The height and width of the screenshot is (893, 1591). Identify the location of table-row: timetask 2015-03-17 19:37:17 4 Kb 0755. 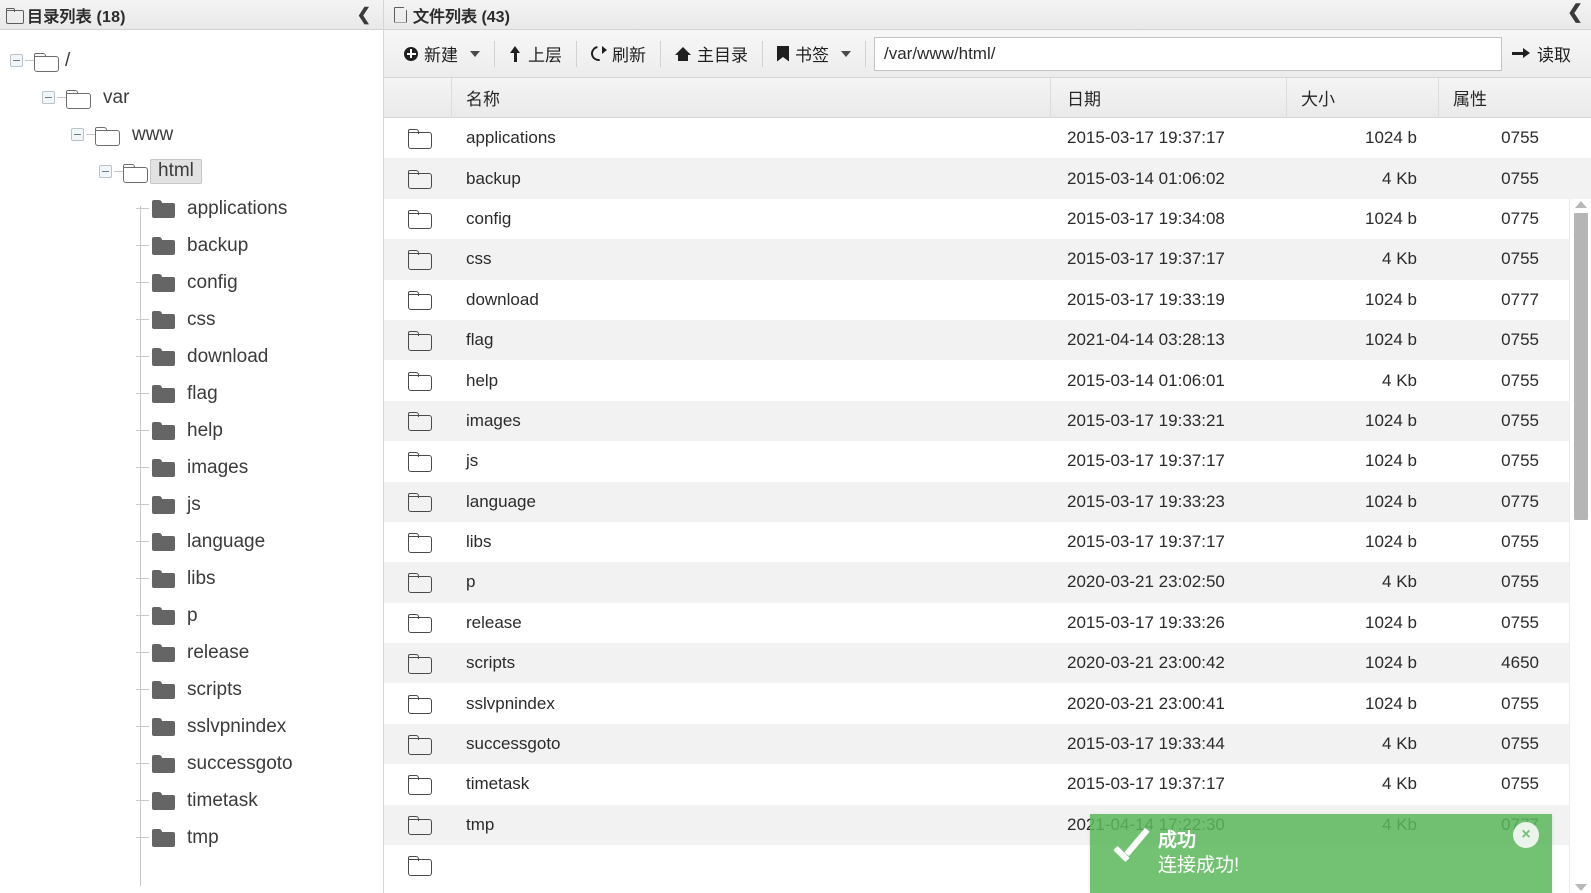
(987, 784).